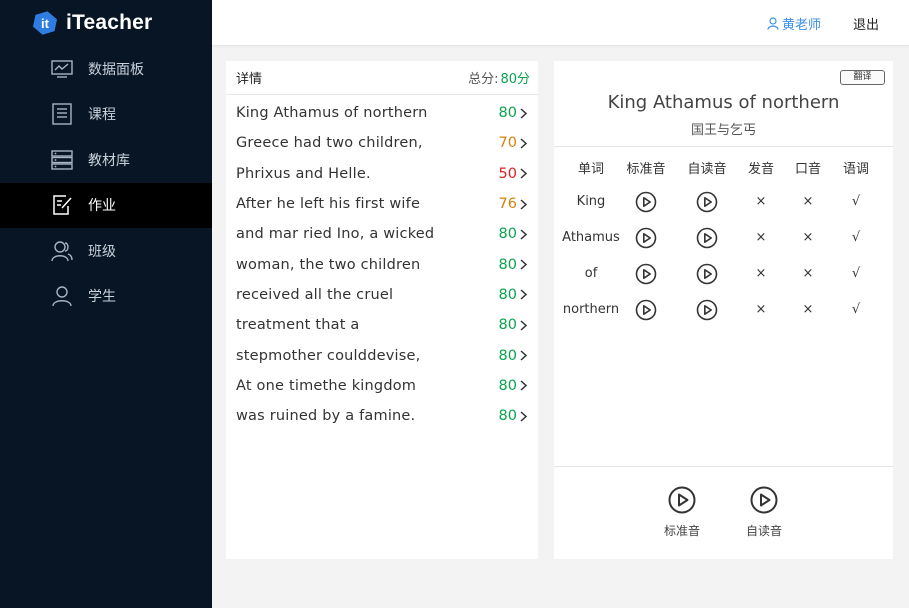 The image size is (909, 608). Describe the element at coordinates (62, 160) in the screenshot. I see `library-icon` at that location.